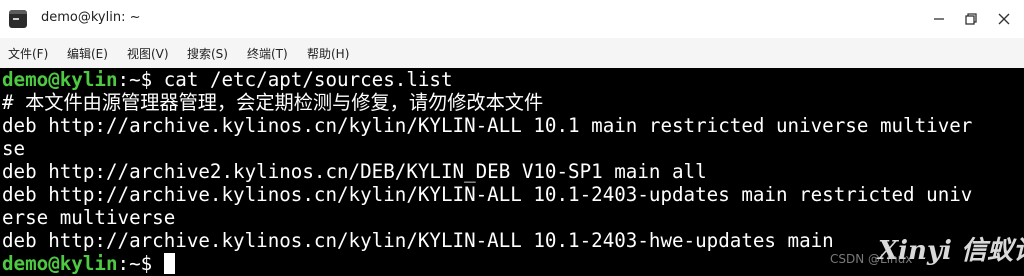 This screenshot has height=276, width=1024. I want to click on final-prompt-line: demo@kylin:~$, so click(89, 263).